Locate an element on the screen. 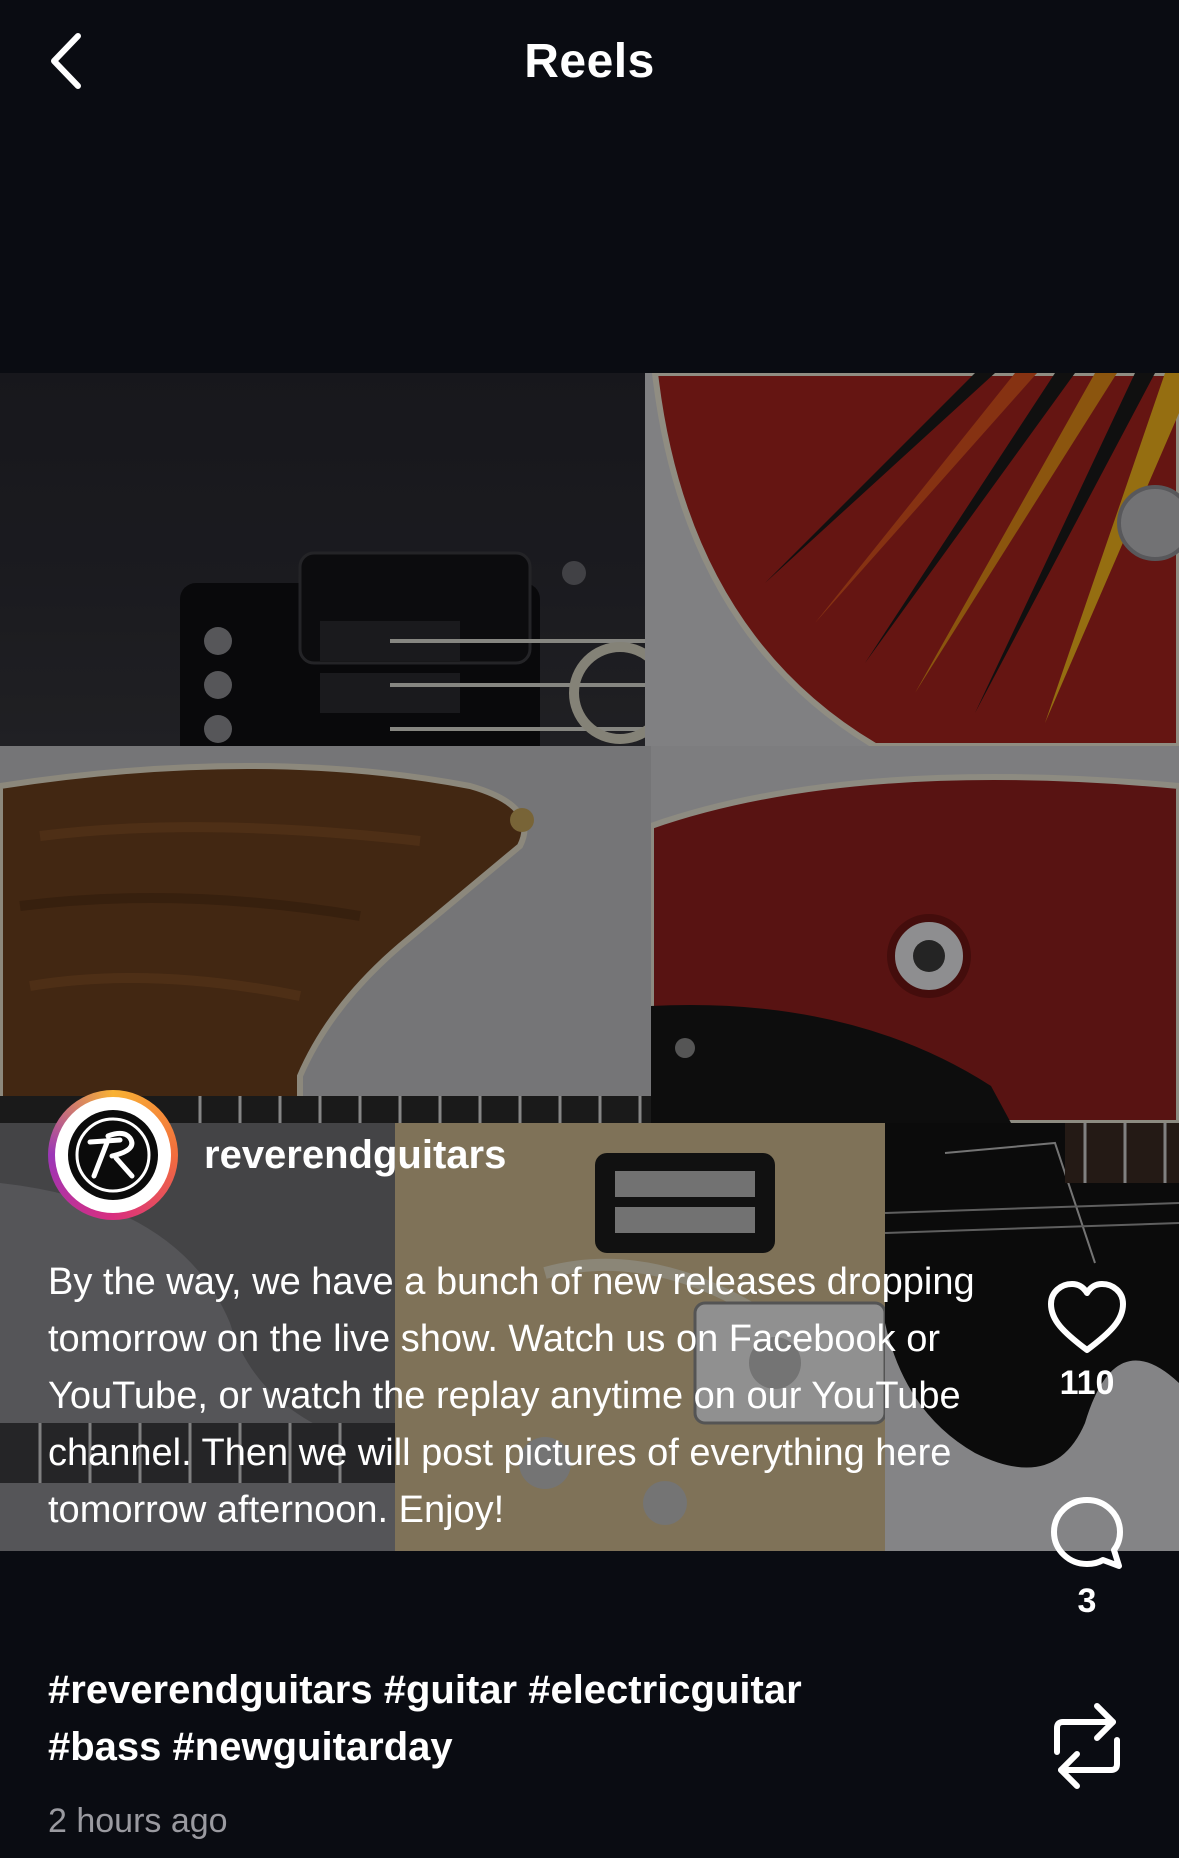 The height and width of the screenshot is (1858, 1179). post-timestamp: 2 hours ago is located at coordinates (138, 1821).